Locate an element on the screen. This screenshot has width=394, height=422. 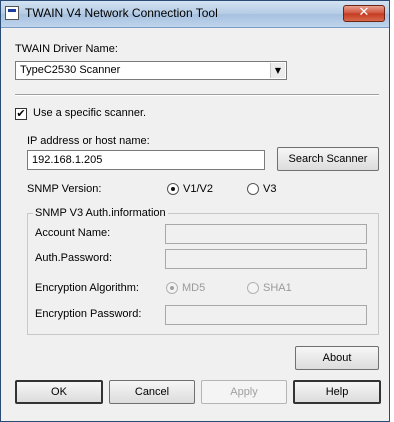
use-specific-scanner-checkbox: ✔ is located at coordinates (21, 114).